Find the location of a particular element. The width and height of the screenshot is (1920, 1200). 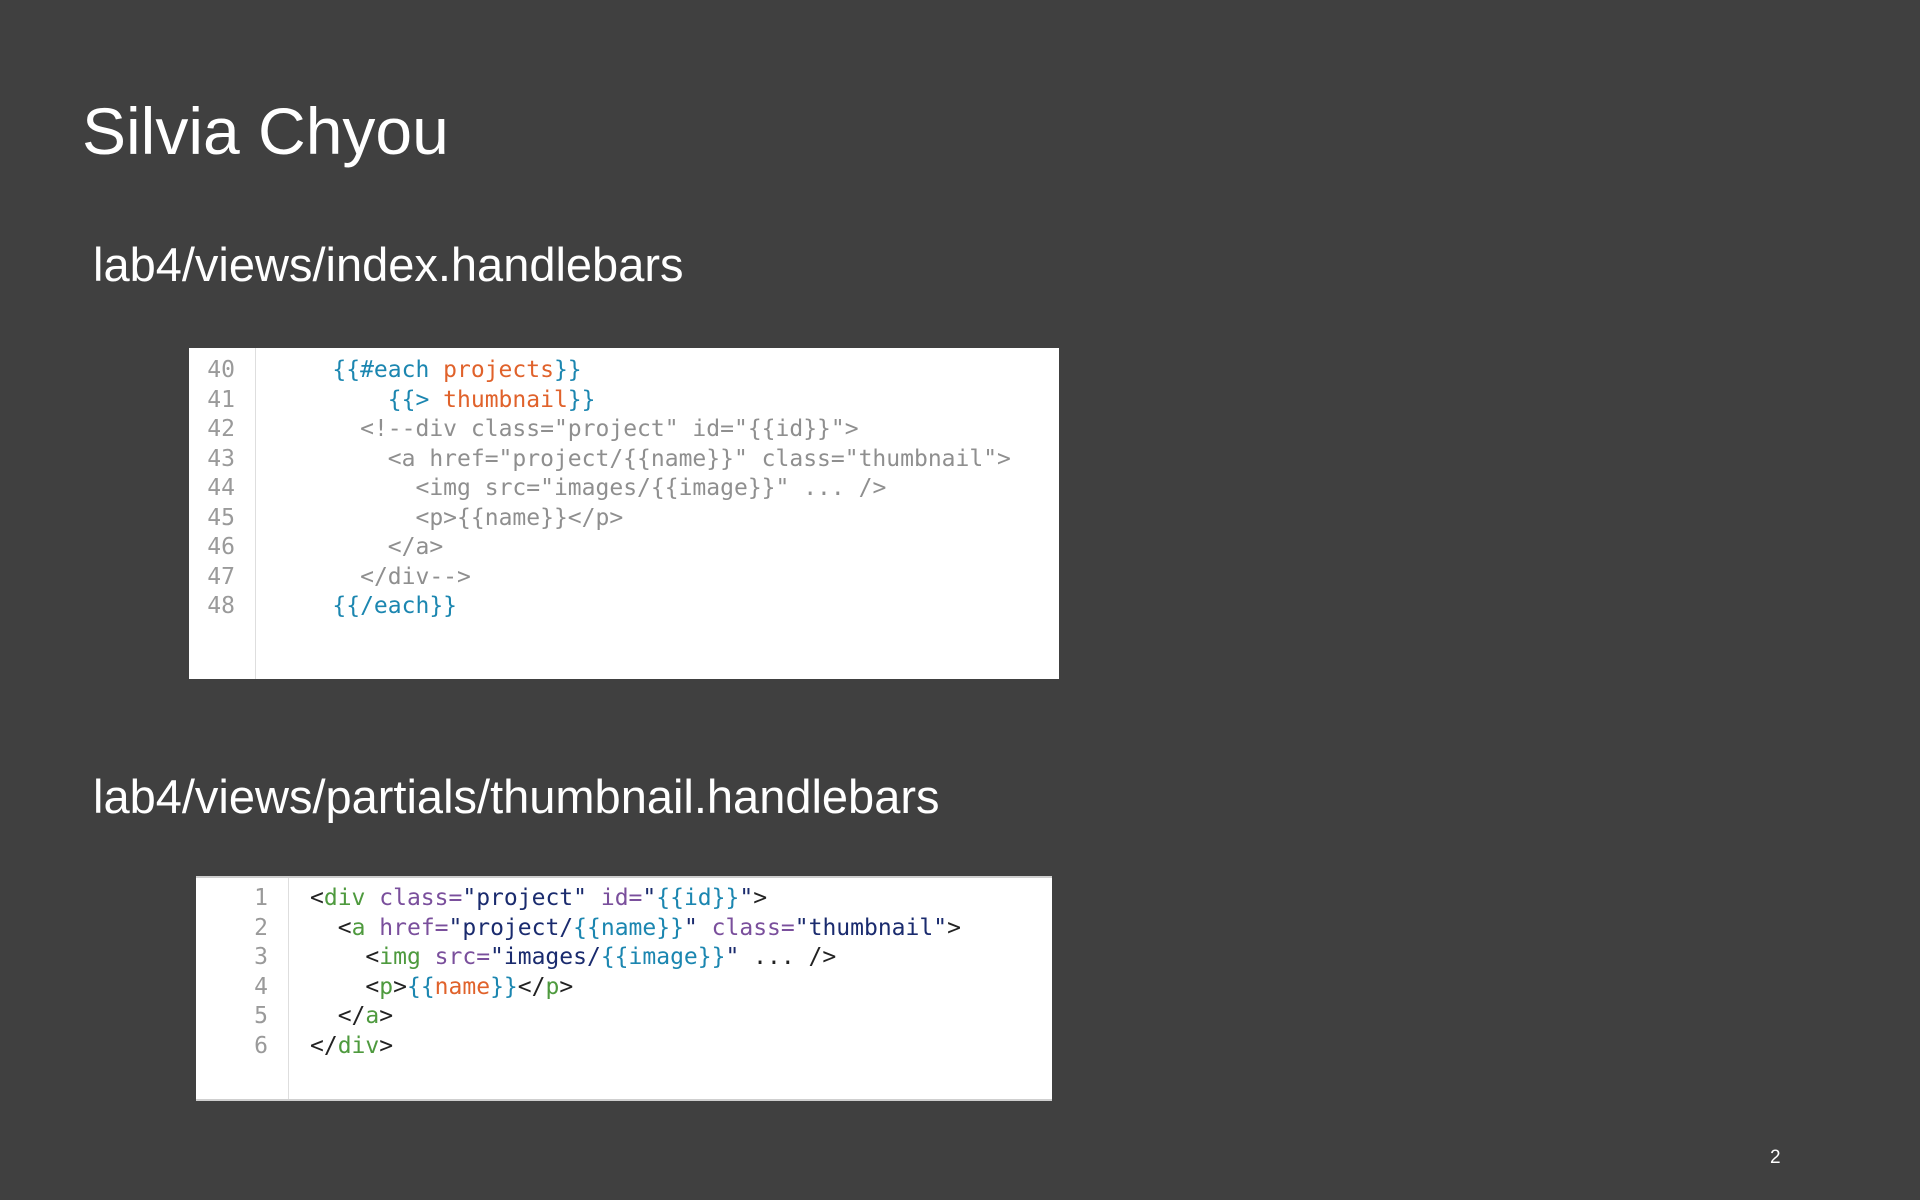

code-token: href= is located at coordinates (414, 927).